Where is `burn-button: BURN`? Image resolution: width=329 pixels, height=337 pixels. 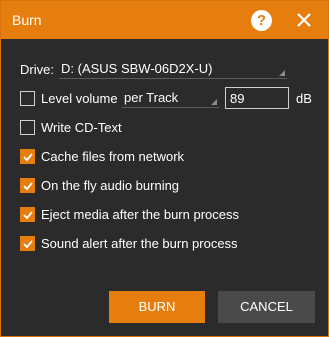 burn-button: BURN is located at coordinates (157, 307).